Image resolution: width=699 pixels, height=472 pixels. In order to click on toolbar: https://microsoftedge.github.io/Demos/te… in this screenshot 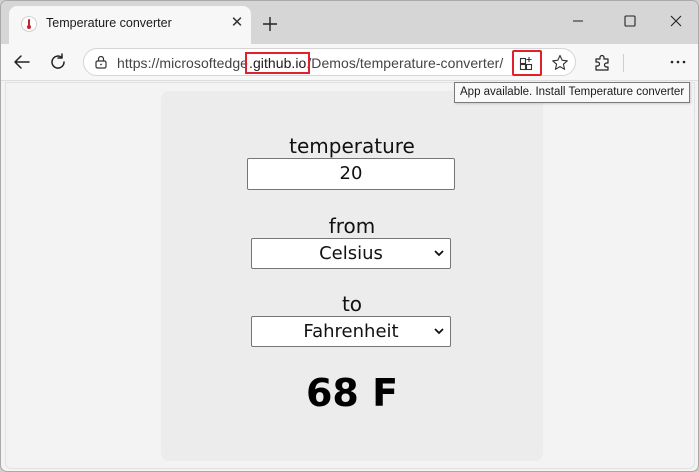, I will do `click(349, 62)`.